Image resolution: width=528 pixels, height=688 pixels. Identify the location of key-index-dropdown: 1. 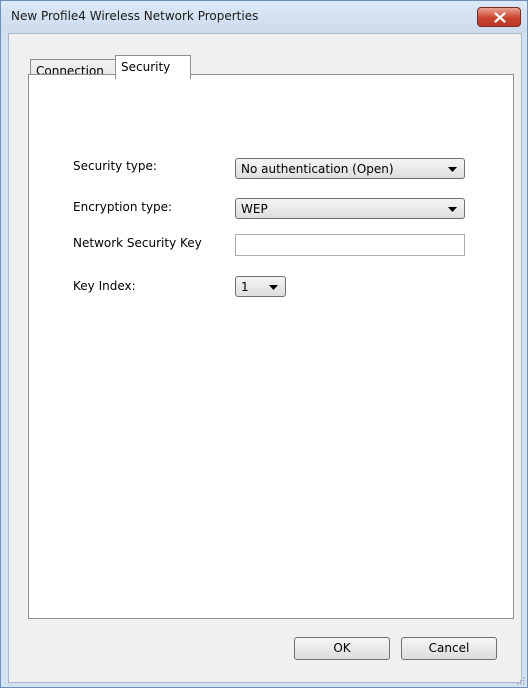
(260, 286).